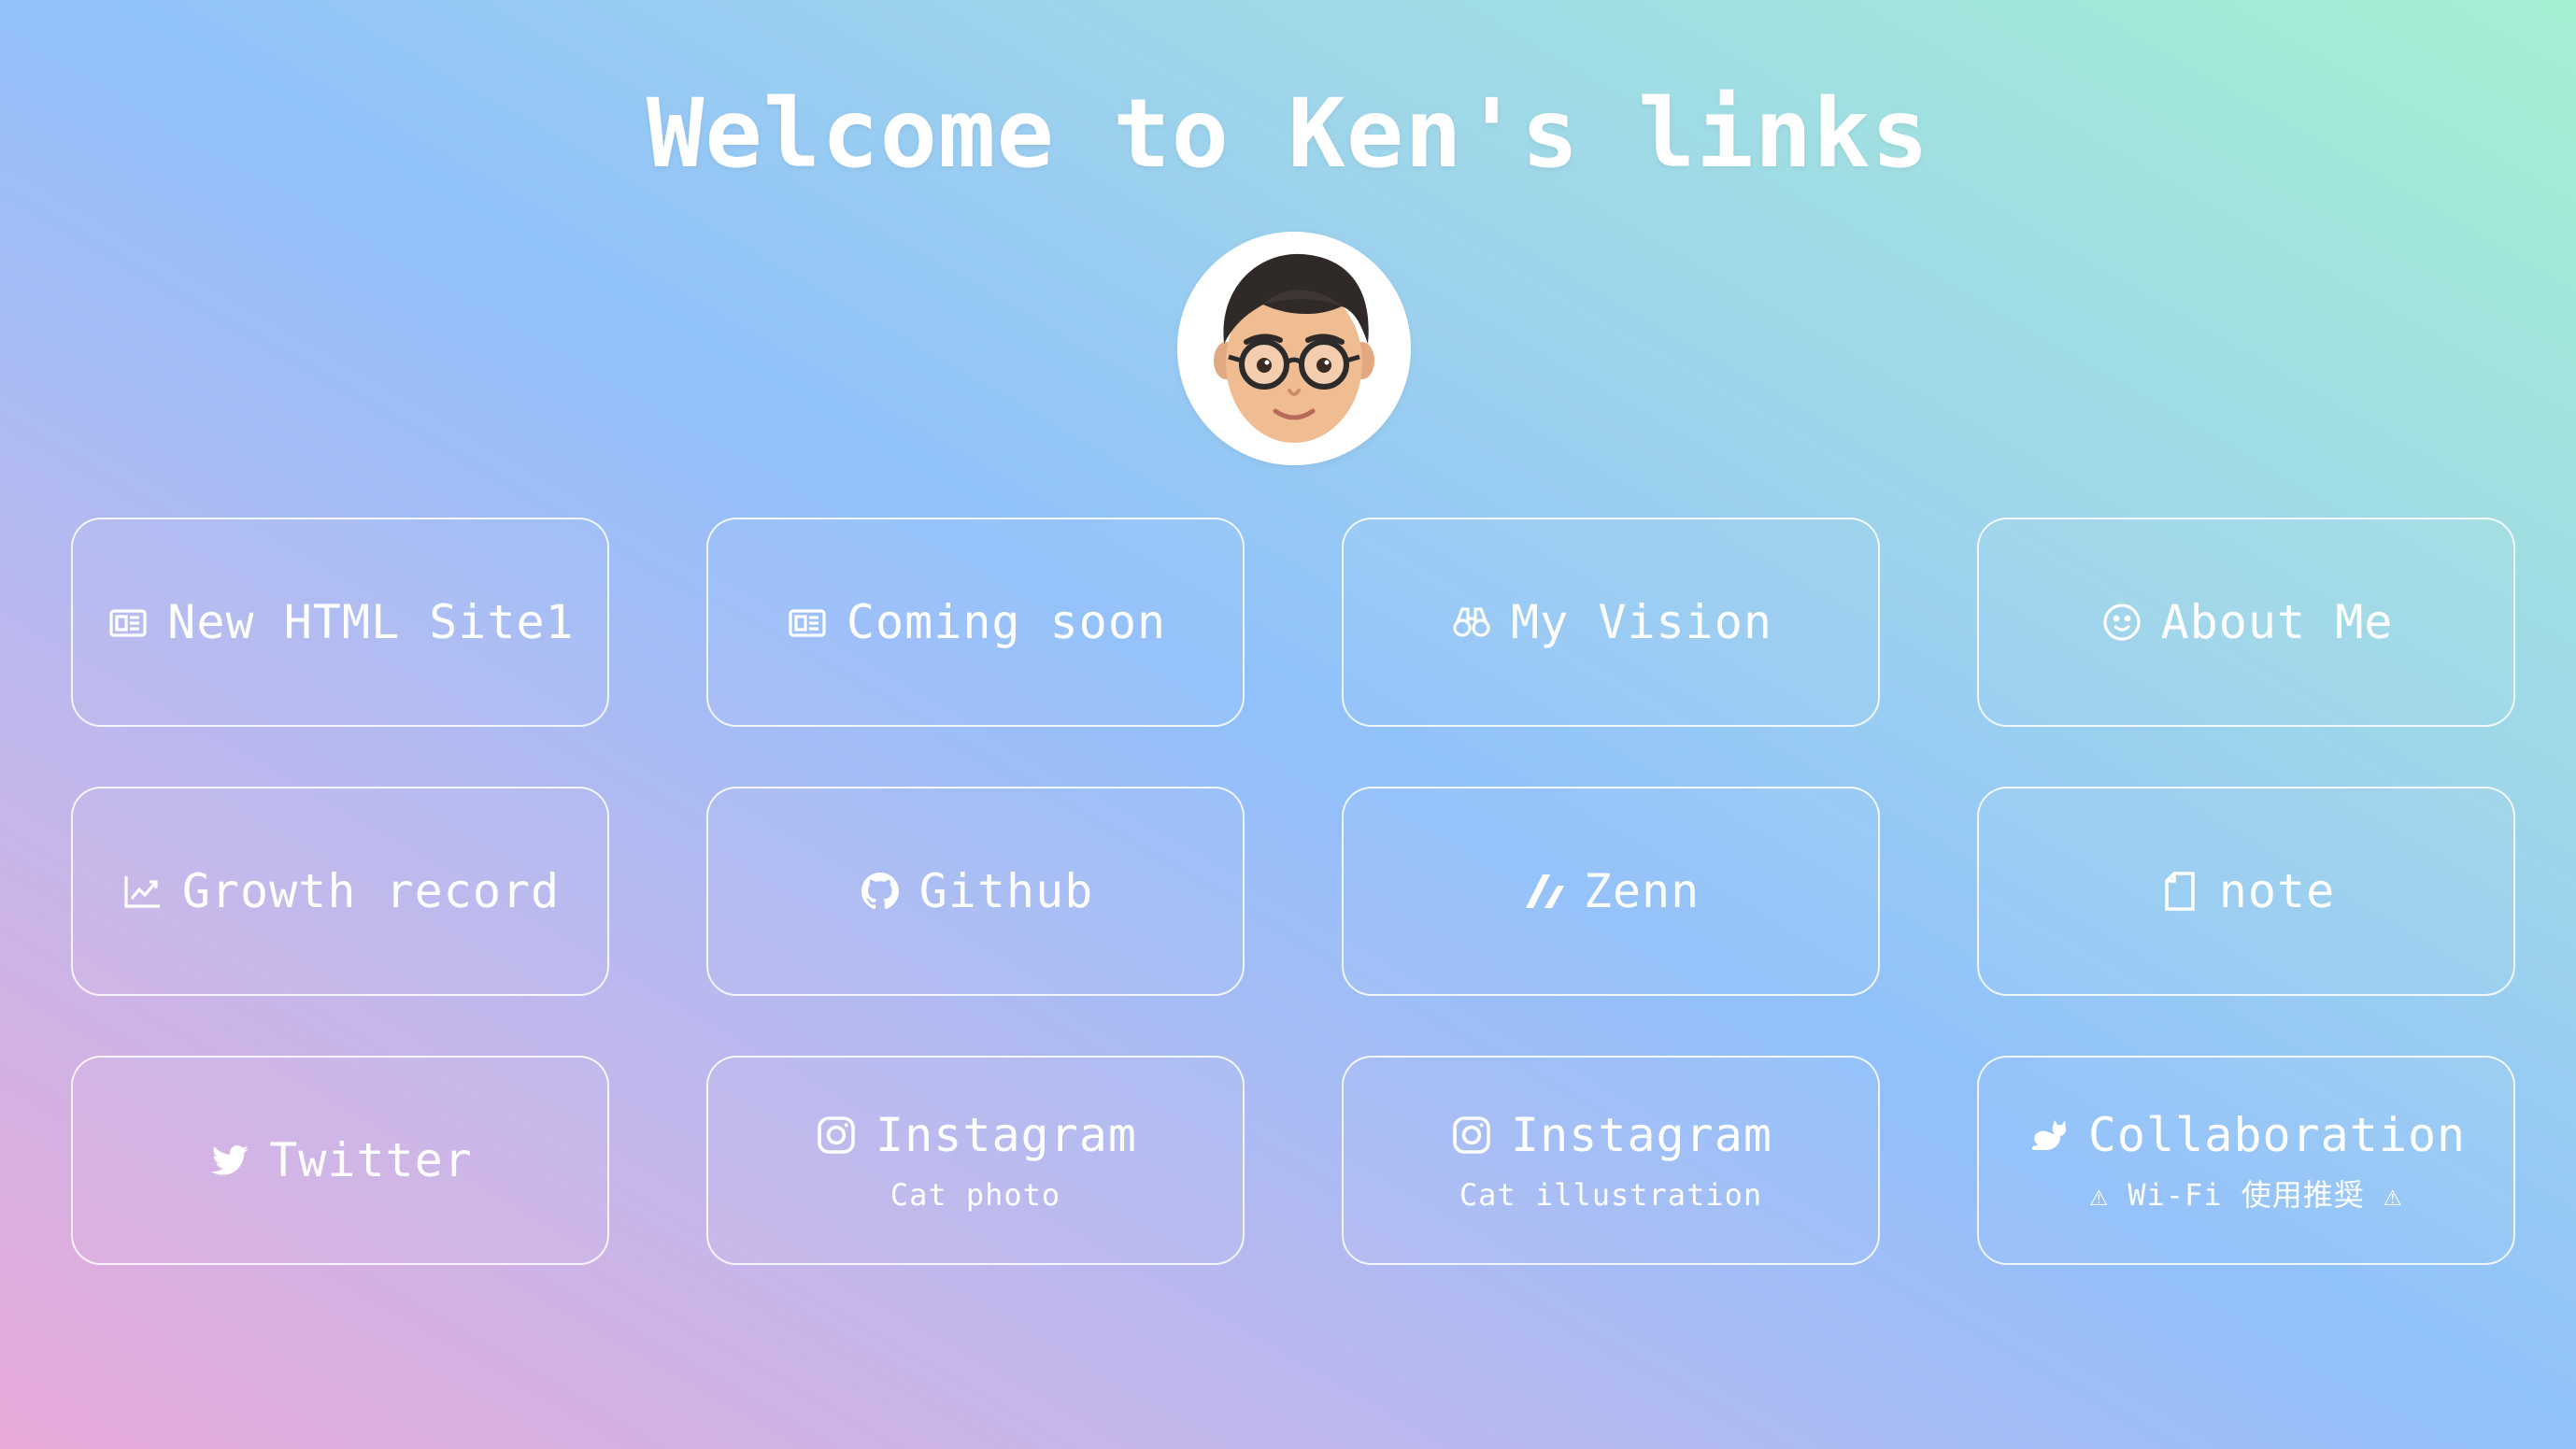 The height and width of the screenshot is (1449, 2576). I want to click on link-label: My Vision, so click(1642, 622).